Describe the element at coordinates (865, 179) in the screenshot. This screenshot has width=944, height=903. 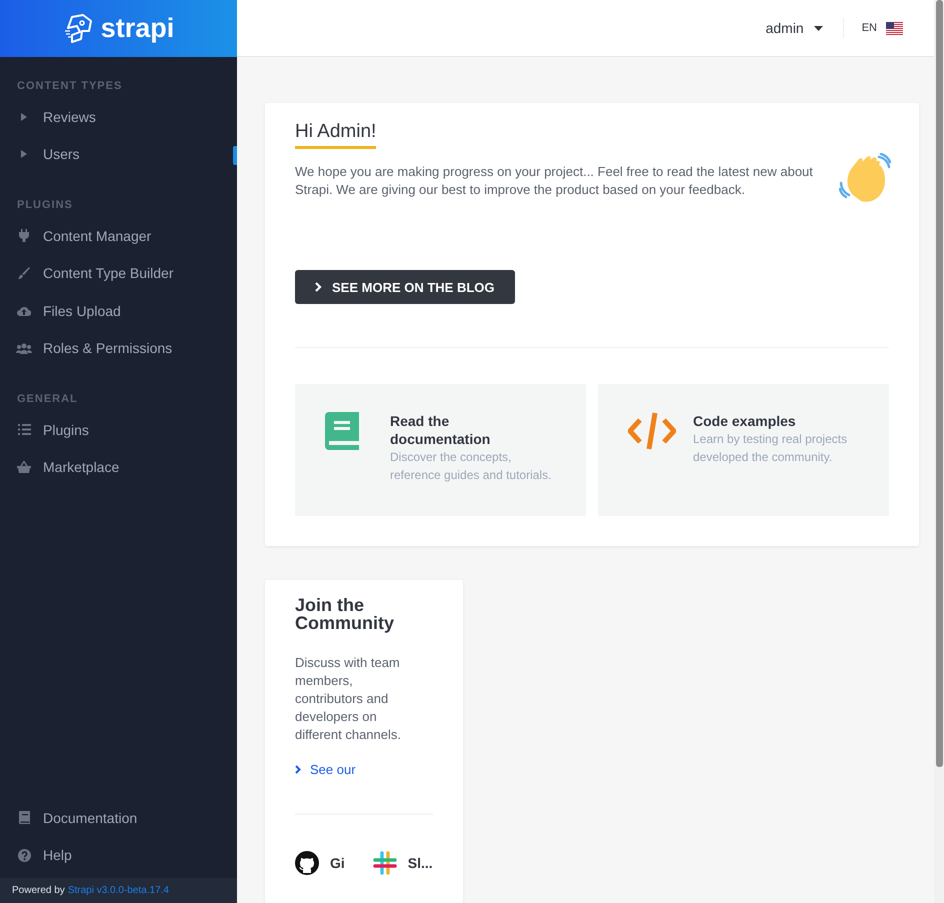
I see `waving-hand-icon` at that location.